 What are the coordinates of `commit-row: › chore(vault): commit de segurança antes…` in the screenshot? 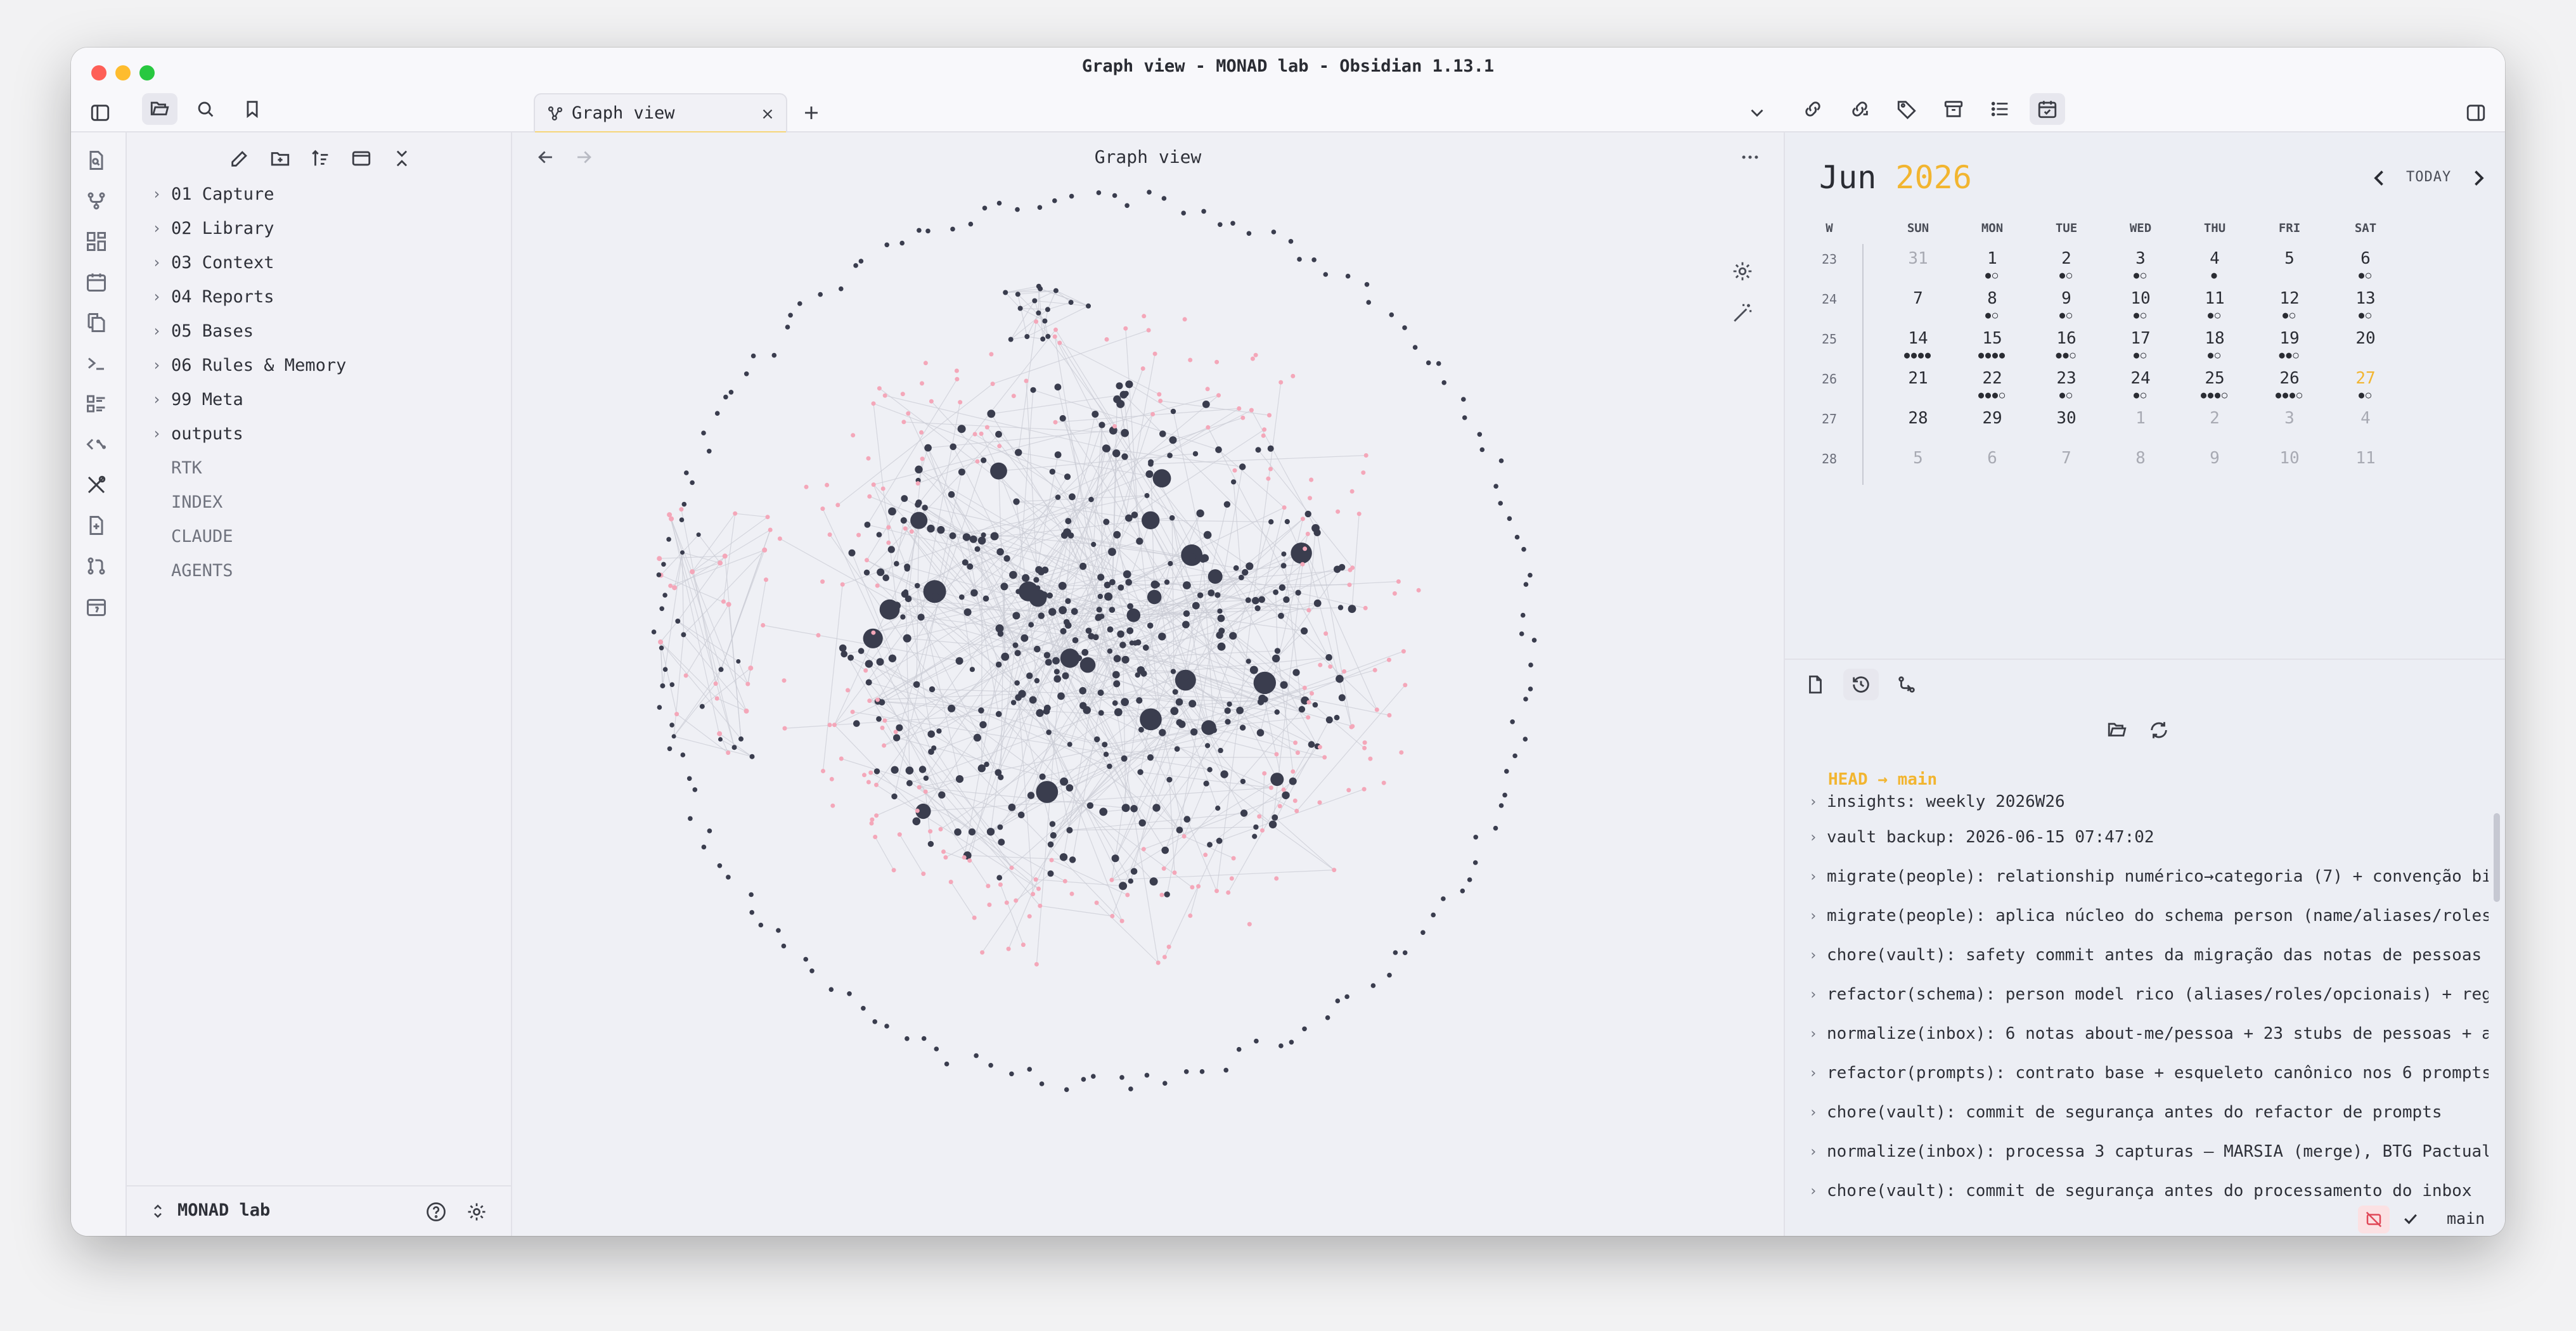 It's located at (2140, 1191).